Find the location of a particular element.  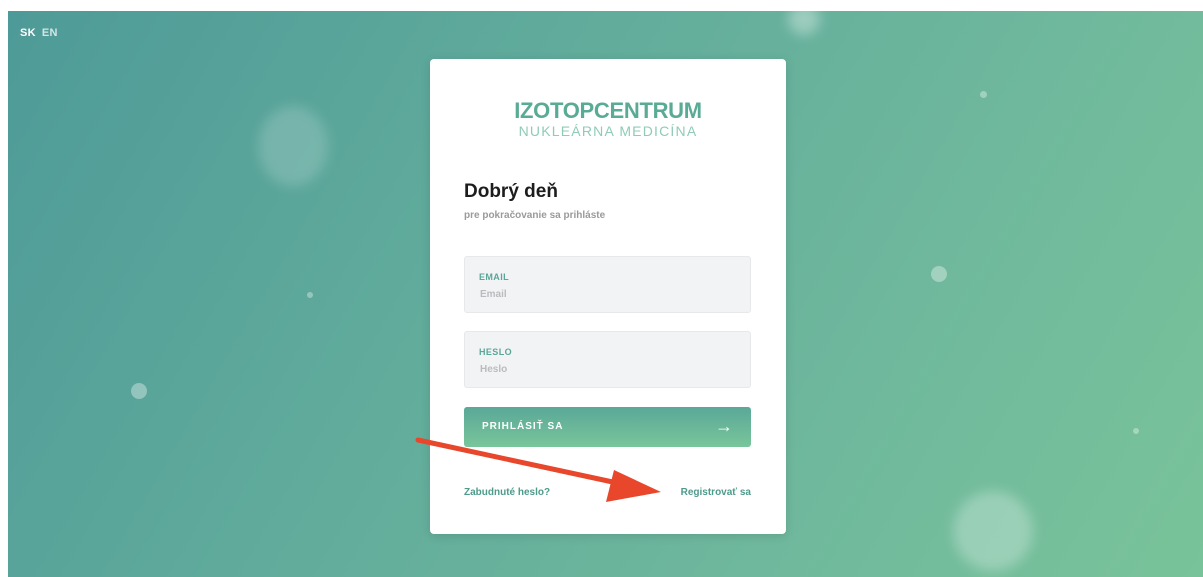

login-button: PRIHLÁSIŤ SA → is located at coordinates (607, 427).